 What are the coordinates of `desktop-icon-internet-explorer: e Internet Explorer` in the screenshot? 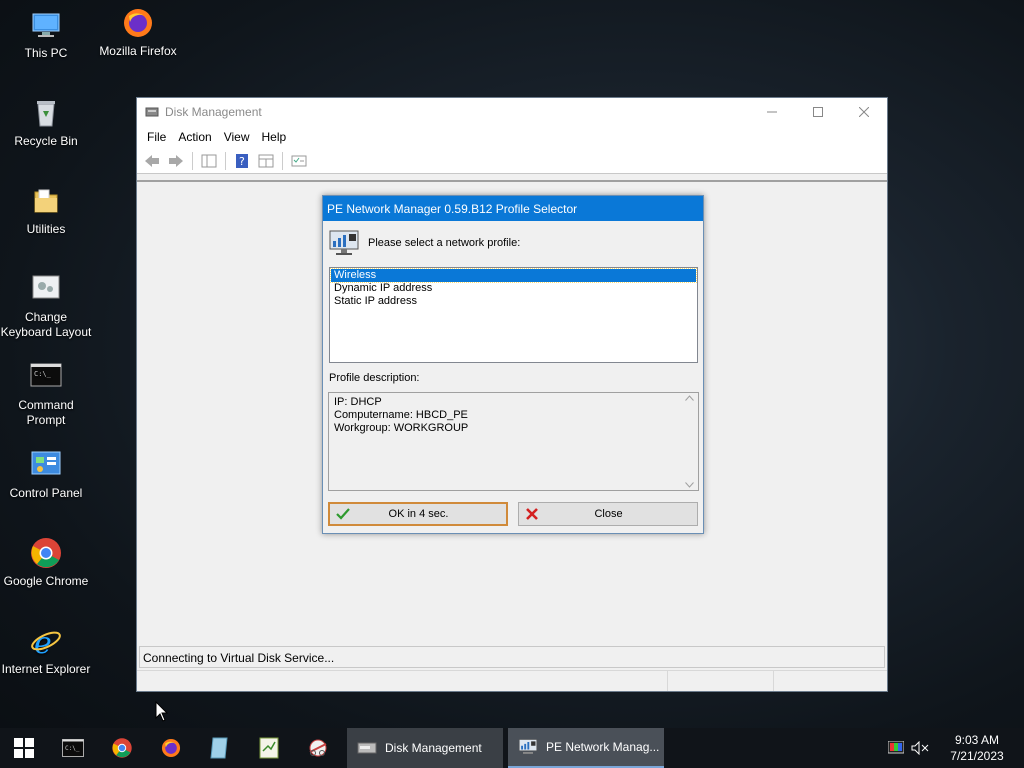 It's located at (46, 650).